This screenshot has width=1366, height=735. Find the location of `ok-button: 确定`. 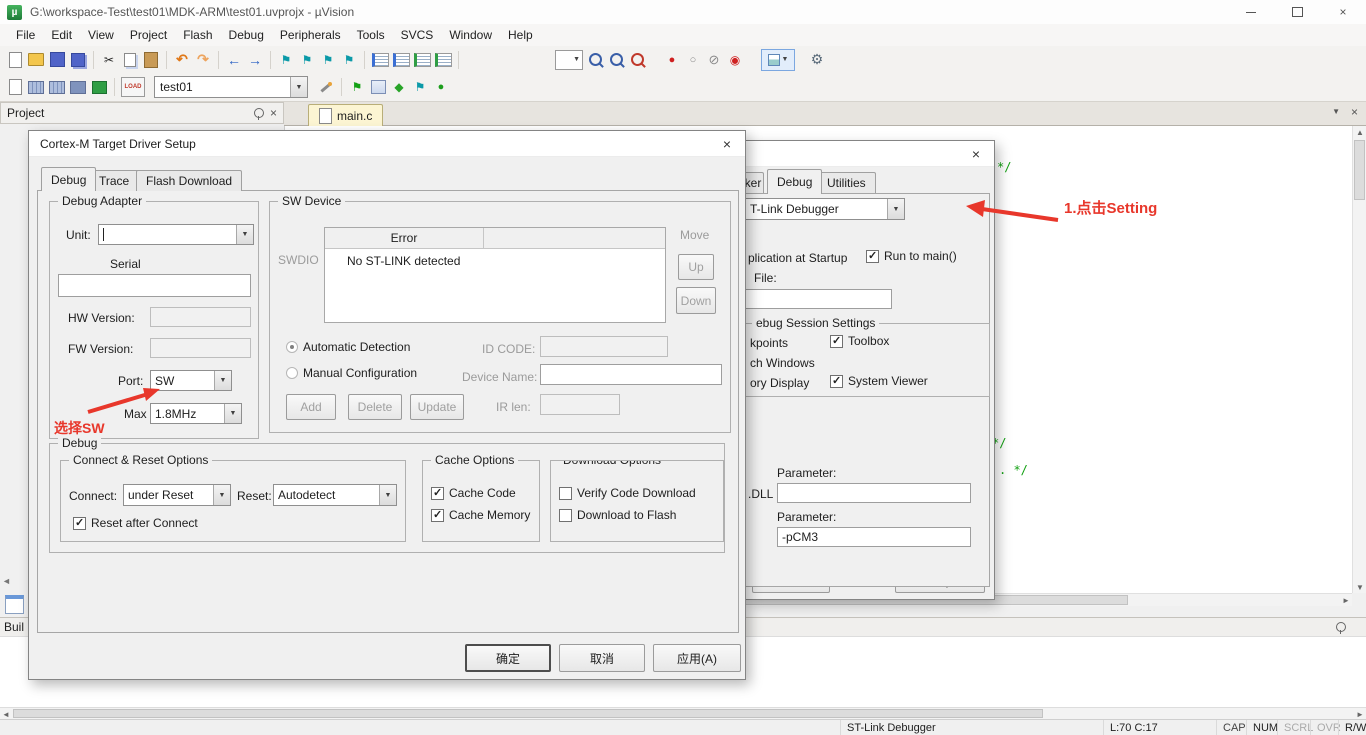

ok-button: 确定 is located at coordinates (508, 658).